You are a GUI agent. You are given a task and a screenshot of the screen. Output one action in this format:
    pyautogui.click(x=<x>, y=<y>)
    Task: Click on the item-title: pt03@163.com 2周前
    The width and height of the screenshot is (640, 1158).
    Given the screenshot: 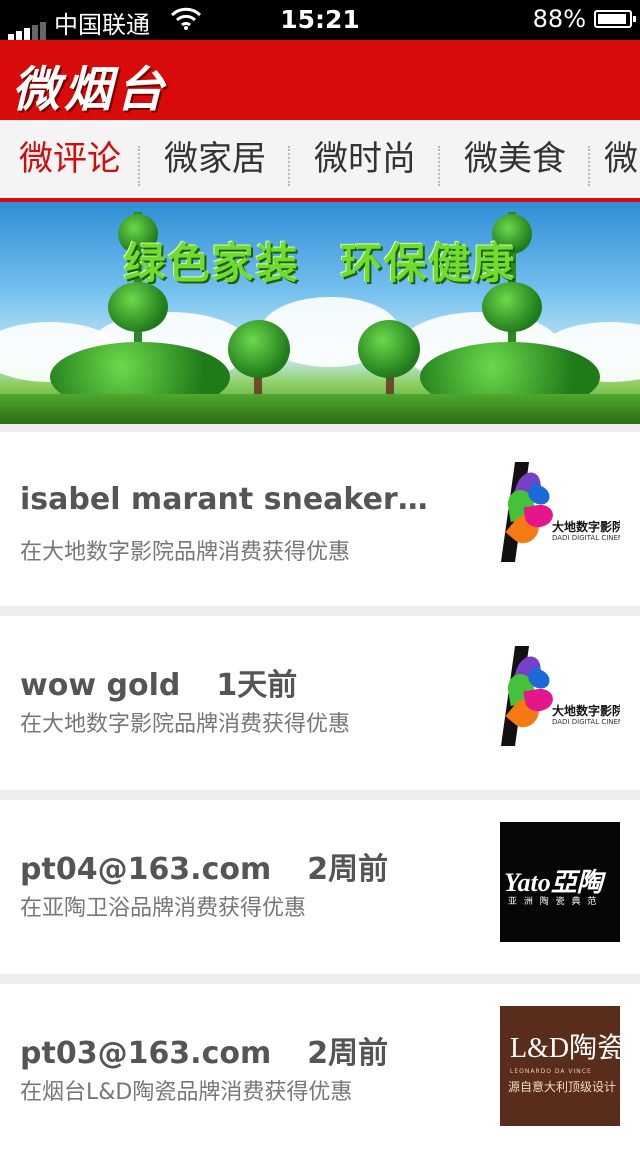 What is the action you would take?
    pyautogui.click(x=240, y=1050)
    